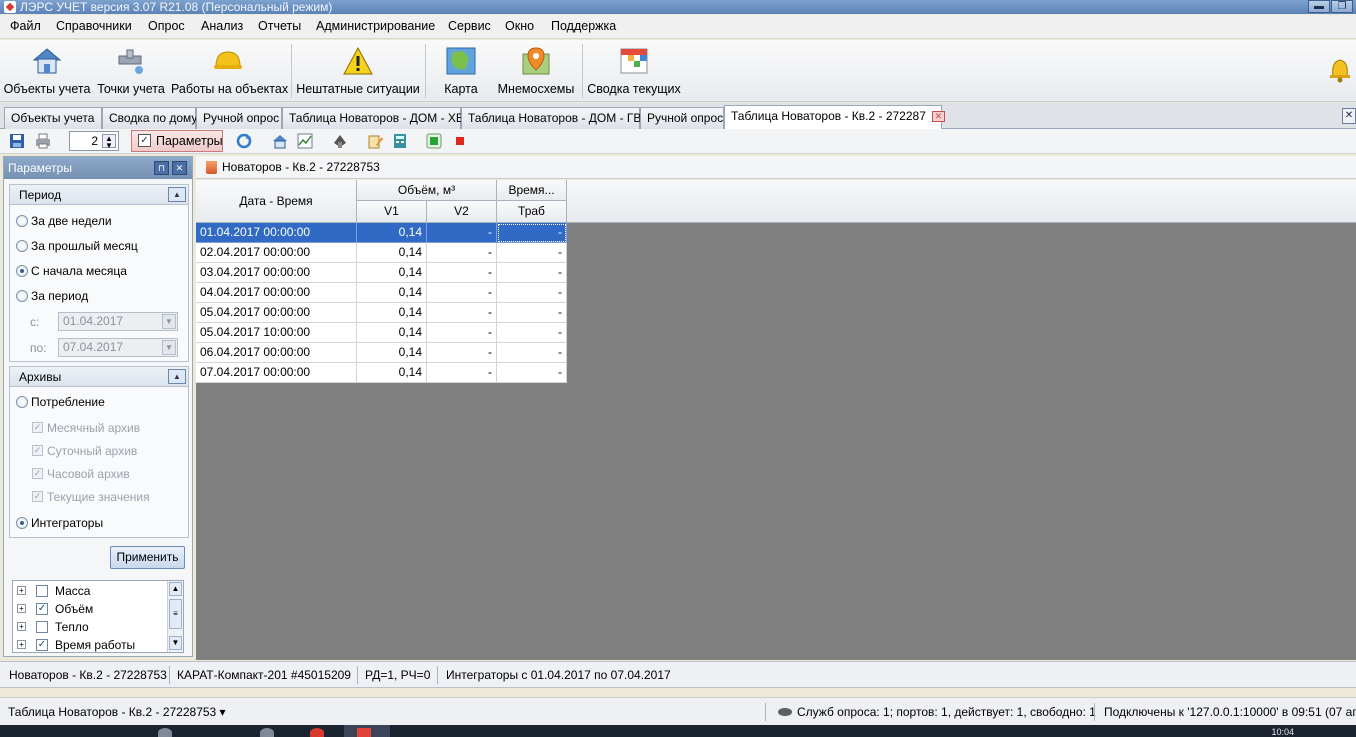 Image resolution: width=1356 pixels, height=737 pixels. I want to click on tap-icon, so click(130, 61).